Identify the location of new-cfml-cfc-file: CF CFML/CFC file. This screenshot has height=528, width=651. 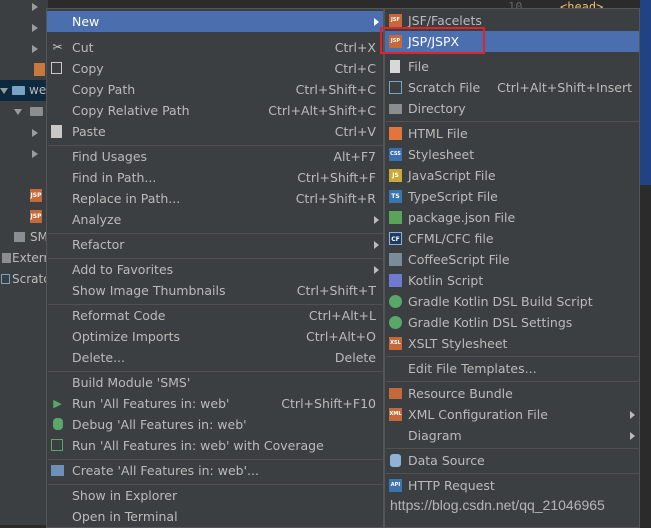
(512, 238).